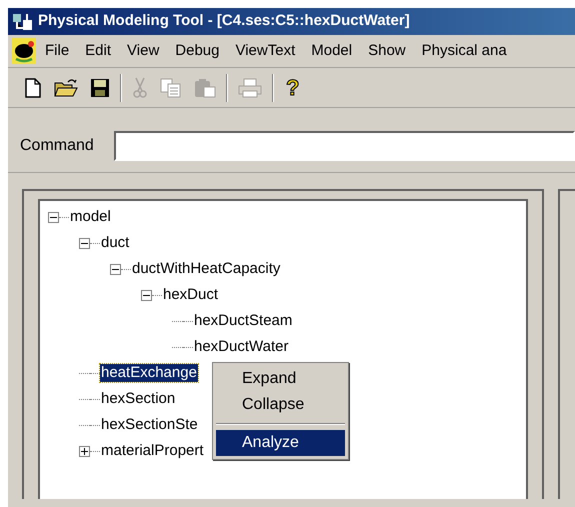 The width and height of the screenshot is (575, 507). Describe the element at coordinates (205, 88) in the screenshot. I see `clipboard-icon` at that location.